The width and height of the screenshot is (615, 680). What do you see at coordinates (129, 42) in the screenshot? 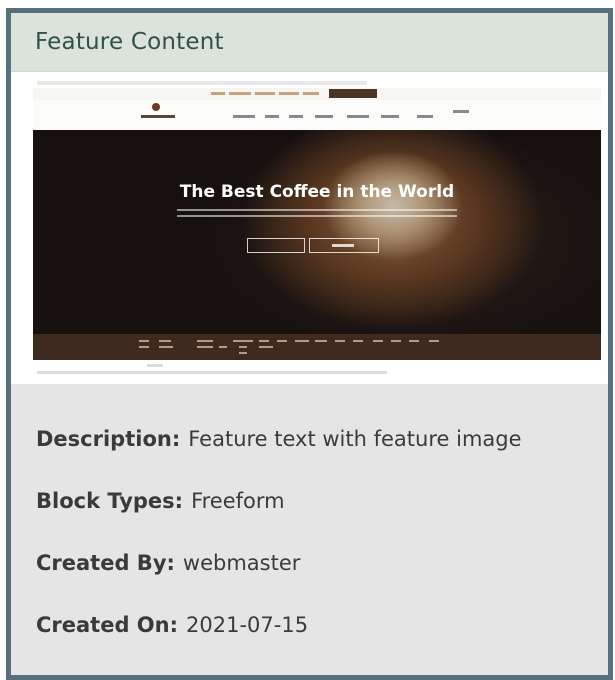
I see `card-title: Feature Content` at bounding box center [129, 42].